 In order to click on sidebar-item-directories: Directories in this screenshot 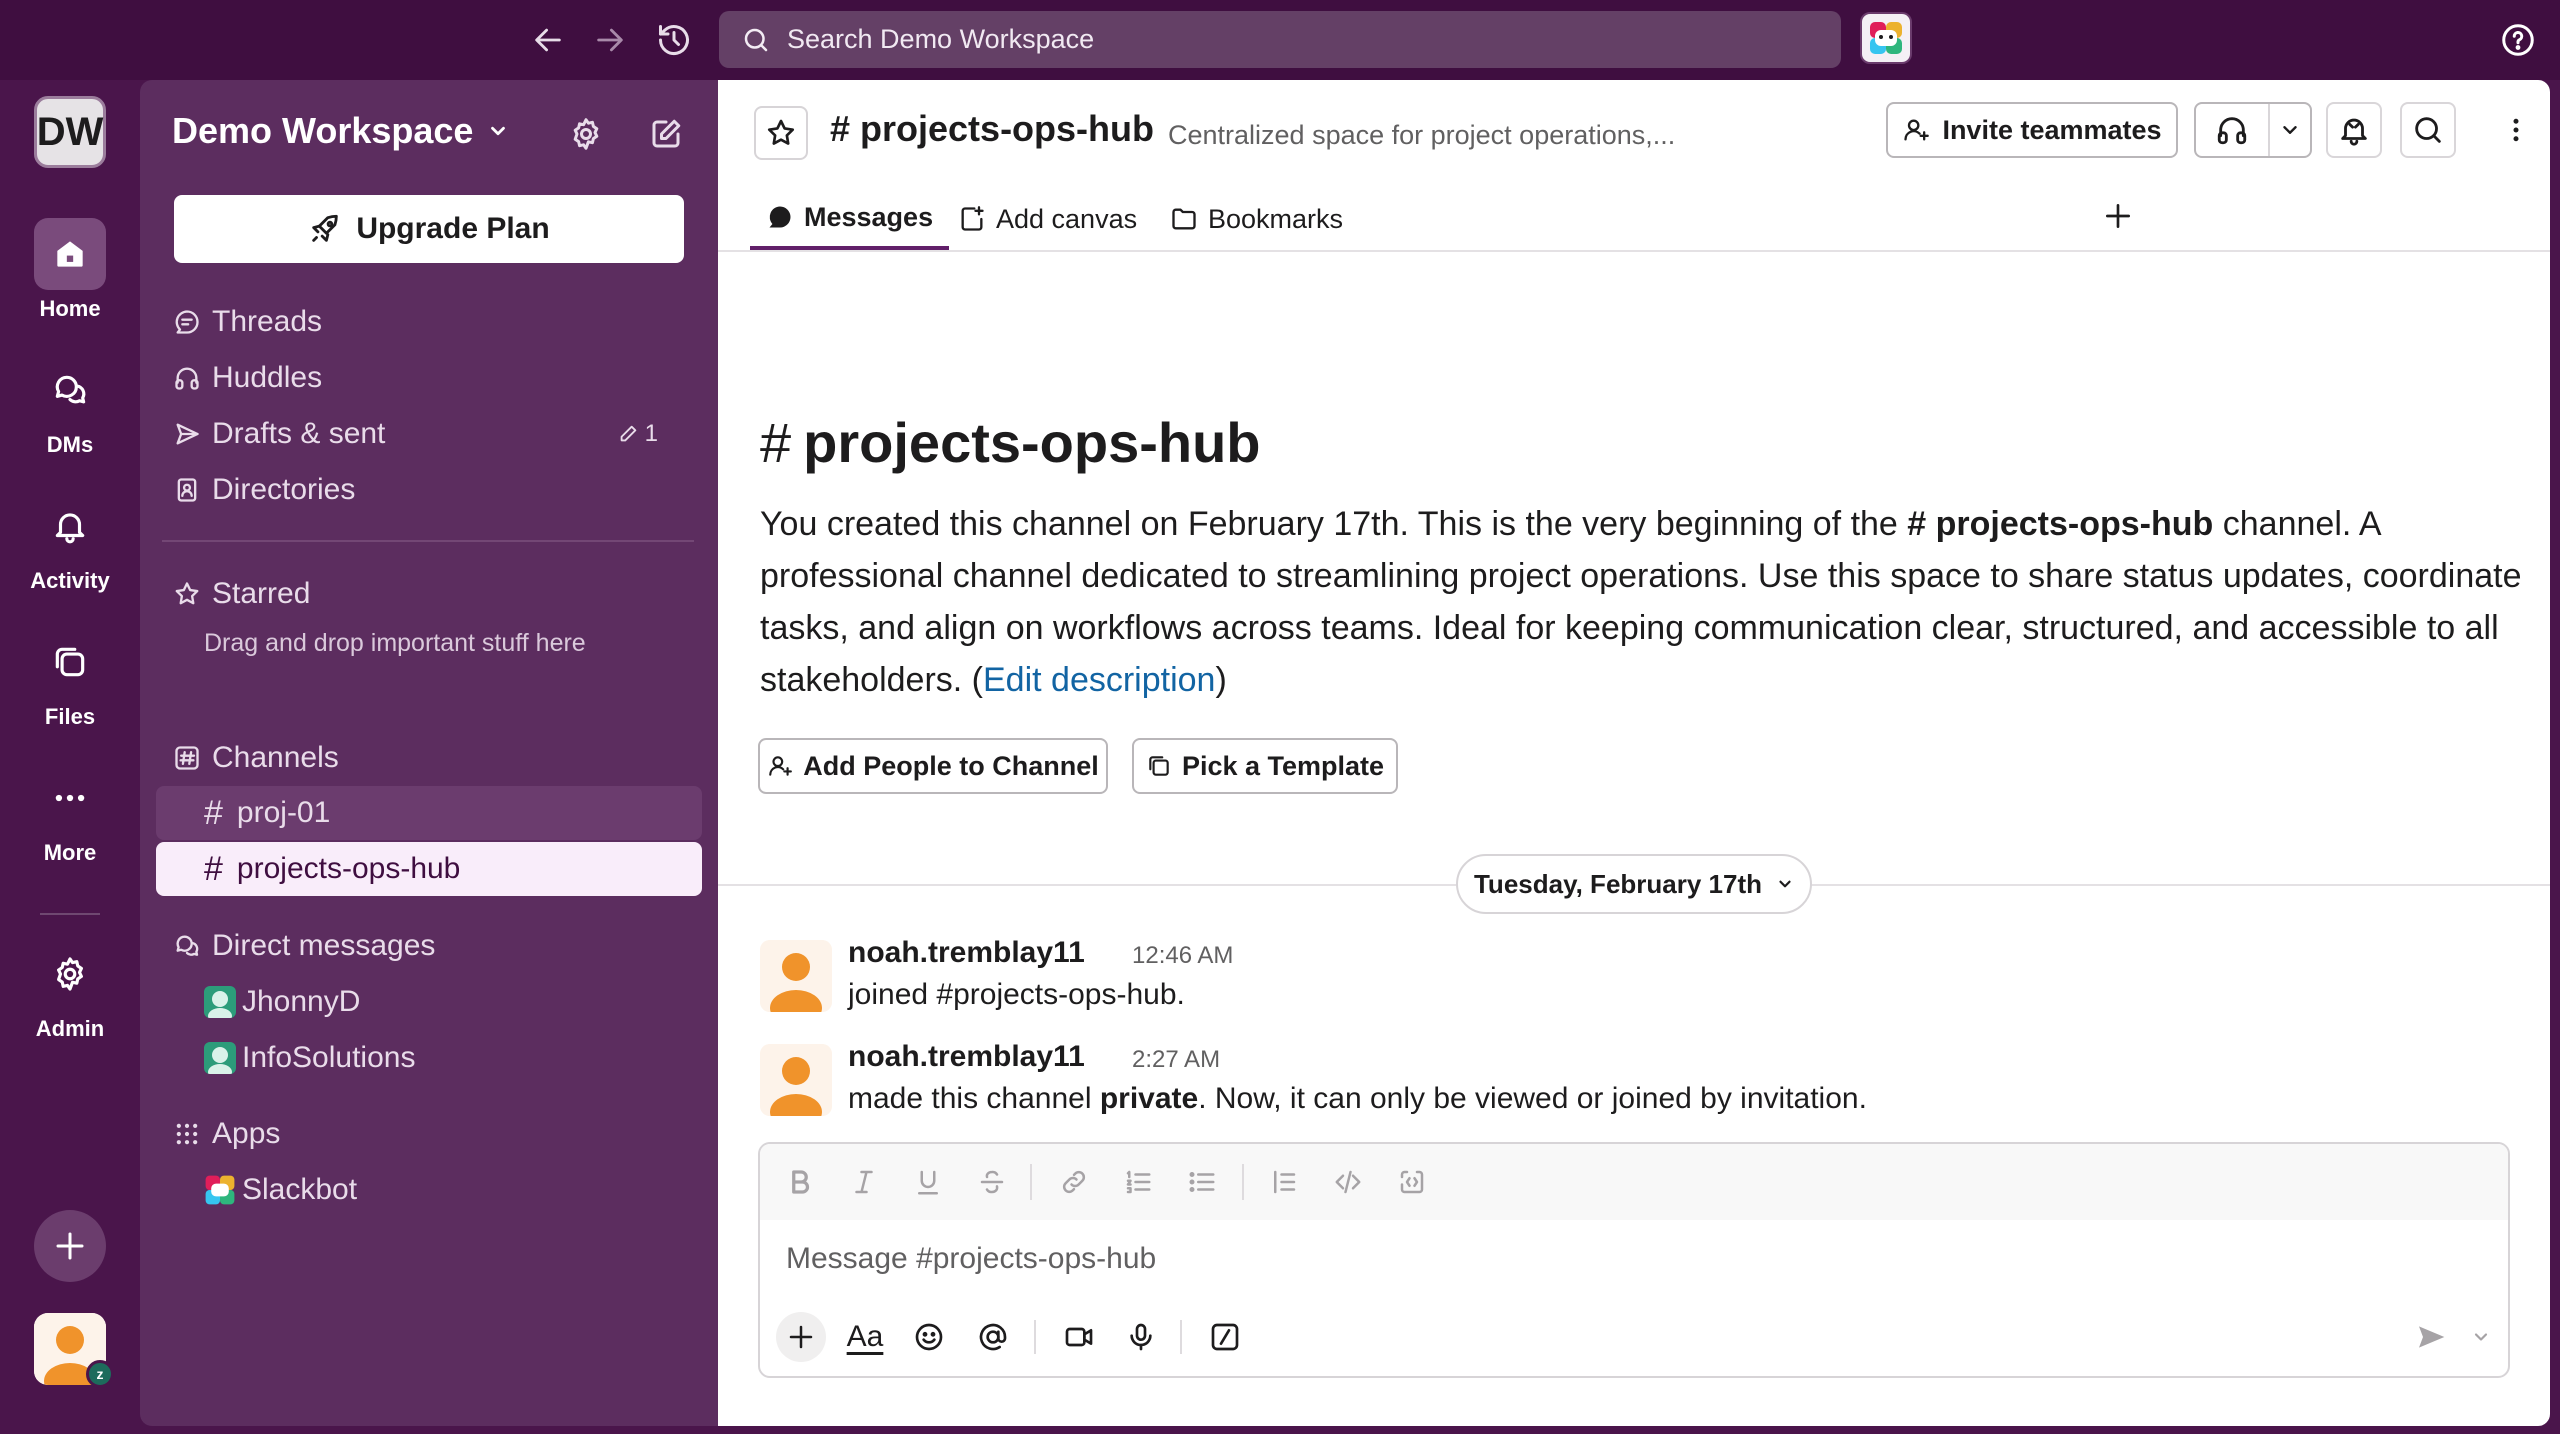, I will do `click(263, 490)`.